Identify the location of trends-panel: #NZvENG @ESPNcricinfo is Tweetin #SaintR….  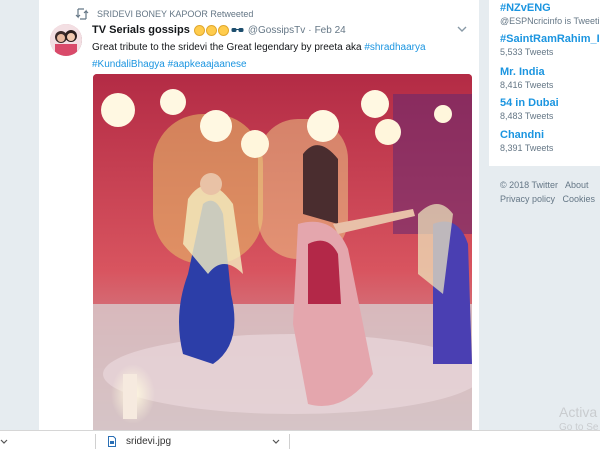
(544, 83).